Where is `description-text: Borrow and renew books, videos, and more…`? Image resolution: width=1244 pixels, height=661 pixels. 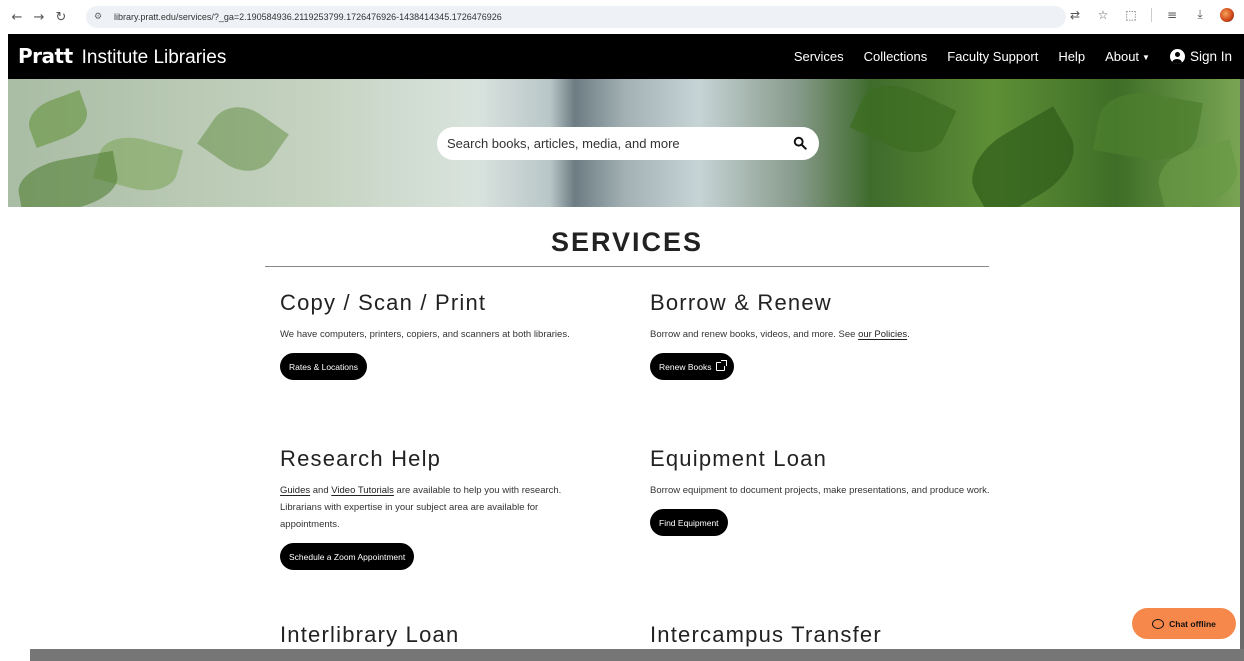
description-text: Borrow and renew books, videos, and more… is located at coordinates (754, 334).